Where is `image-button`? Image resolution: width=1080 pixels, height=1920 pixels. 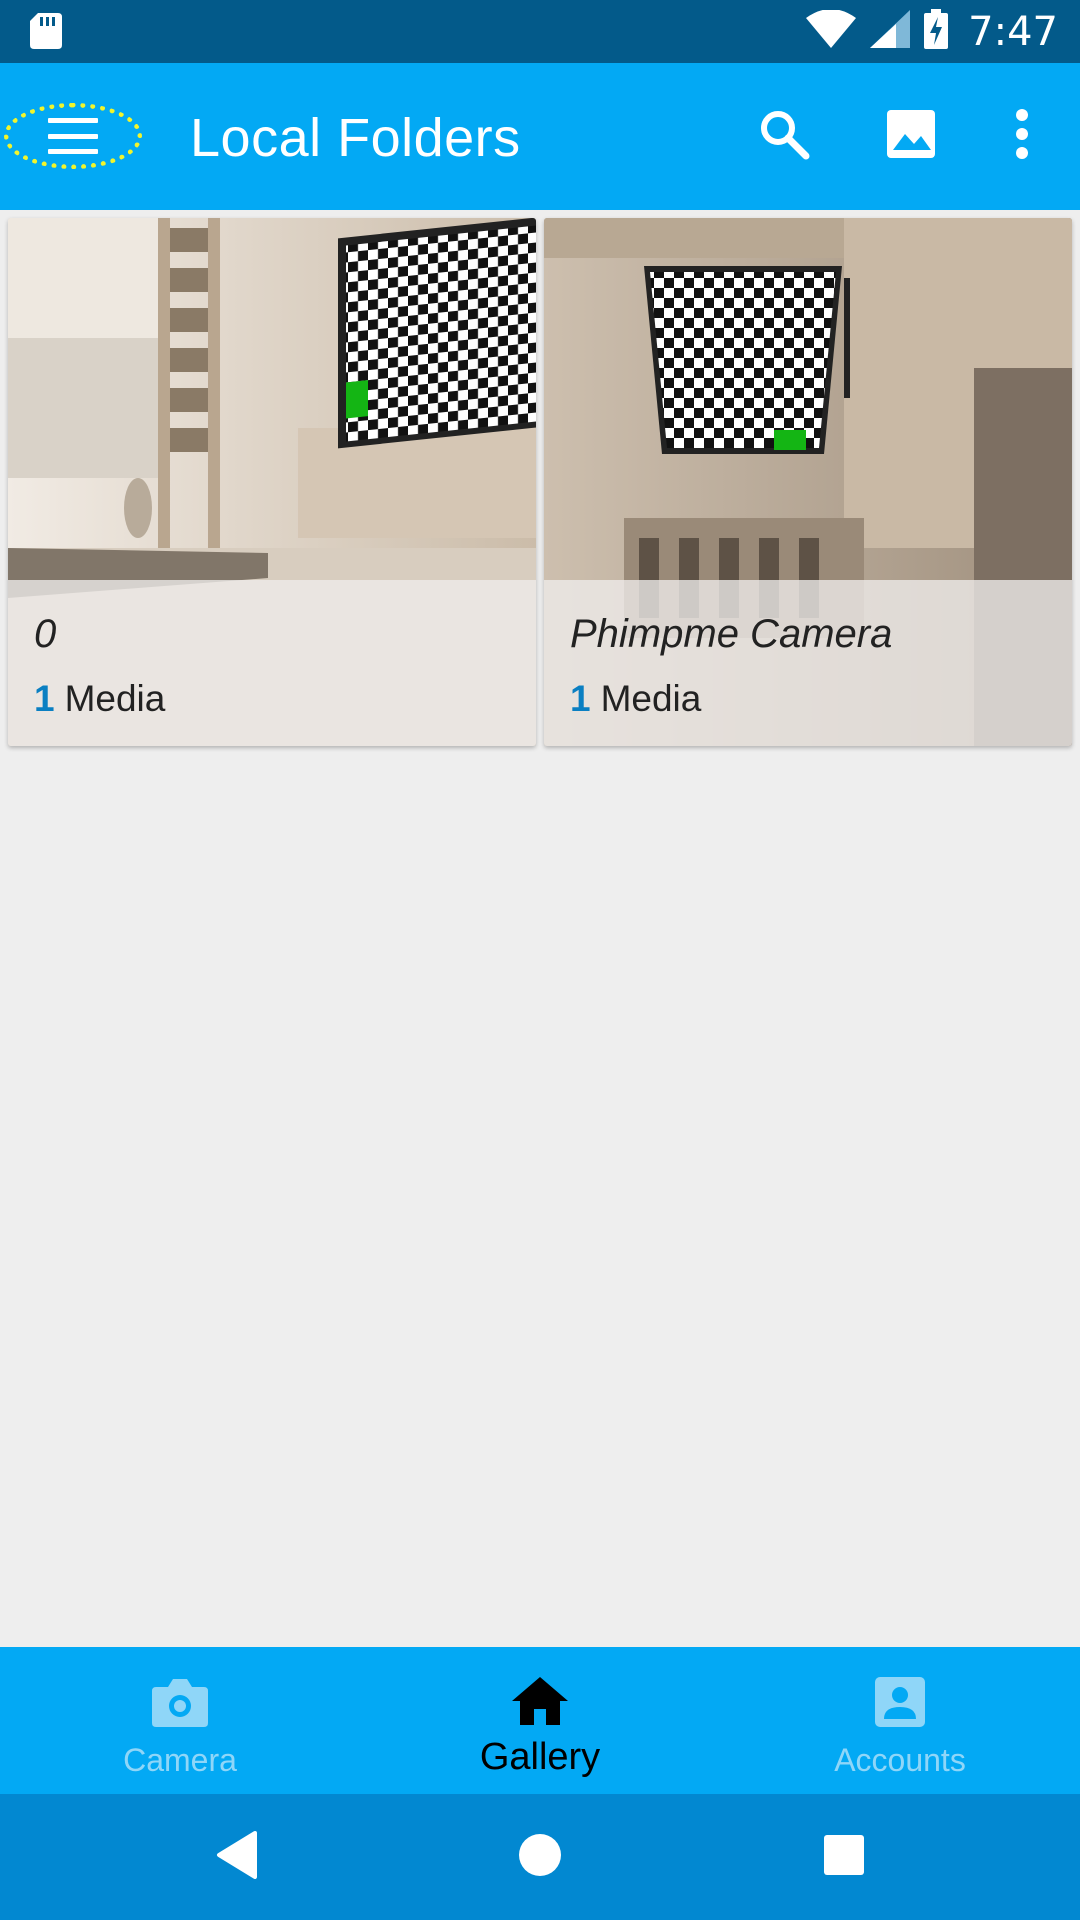
image-button is located at coordinates (911, 136).